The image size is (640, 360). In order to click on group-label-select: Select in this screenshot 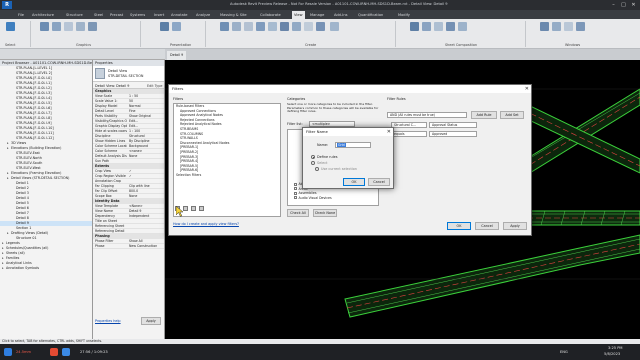, I will do `click(10, 45)`.